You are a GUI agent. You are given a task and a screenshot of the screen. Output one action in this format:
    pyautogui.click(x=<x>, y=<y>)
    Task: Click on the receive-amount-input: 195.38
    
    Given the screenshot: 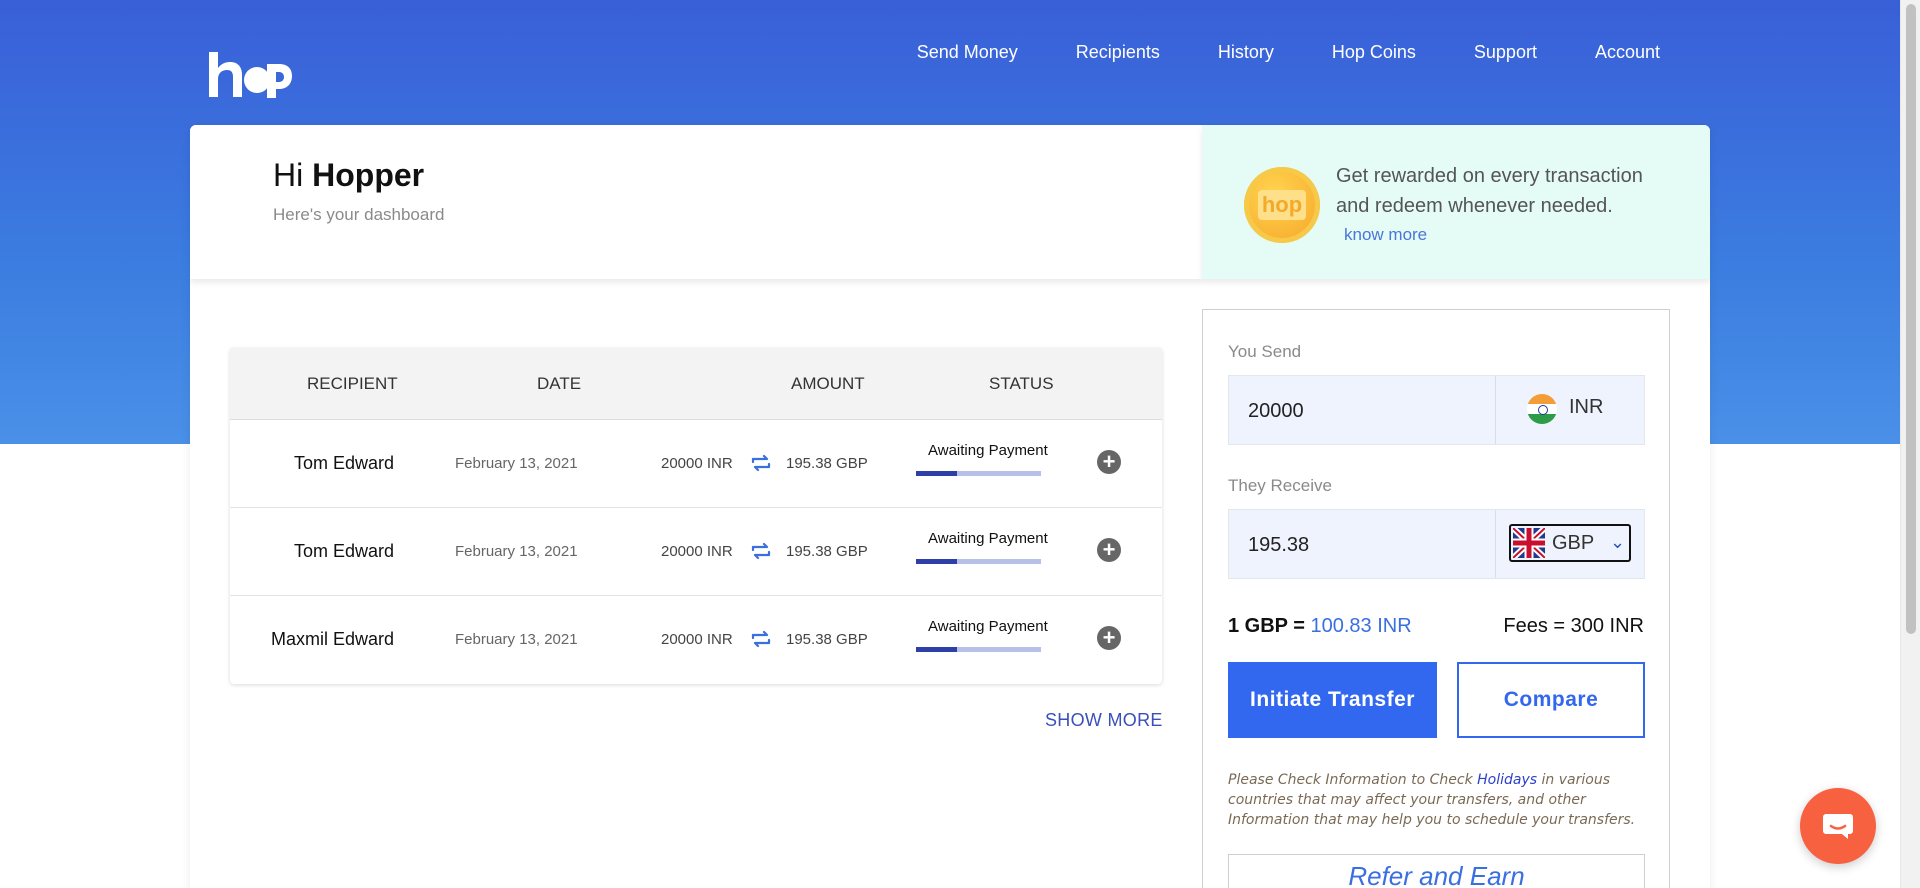 What is the action you would take?
    pyautogui.click(x=1278, y=545)
    